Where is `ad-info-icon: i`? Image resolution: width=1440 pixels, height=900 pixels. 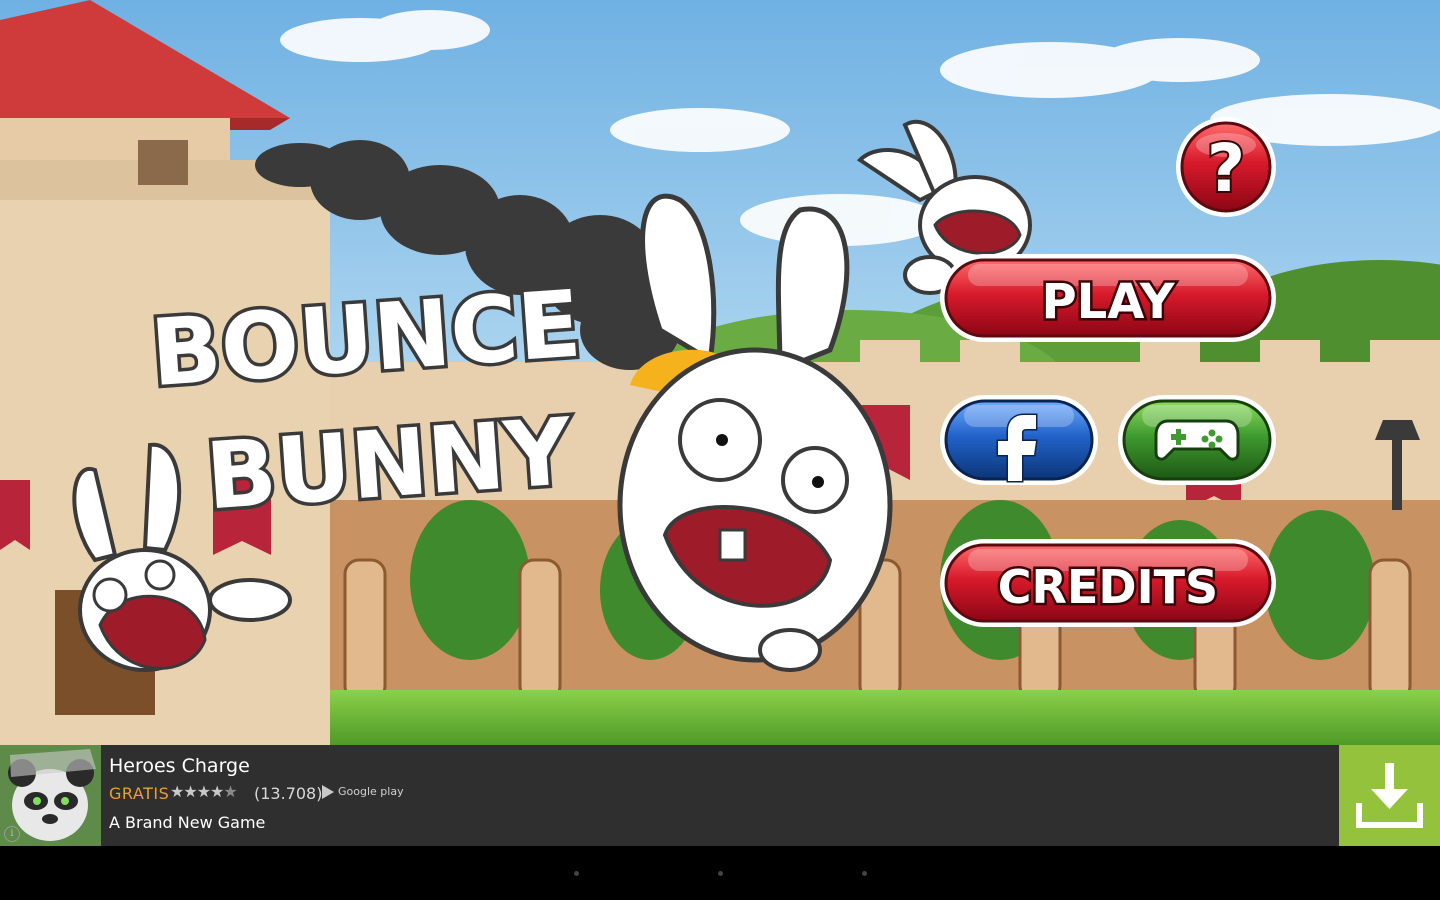 ad-info-icon: i is located at coordinates (12, 834).